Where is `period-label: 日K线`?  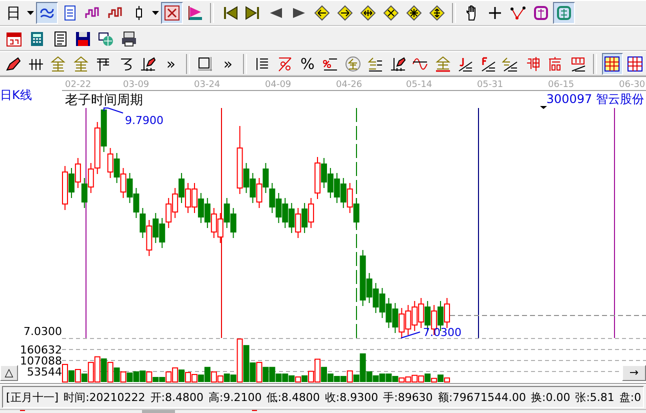 period-label: 日K线 is located at coordinates (16, 95).